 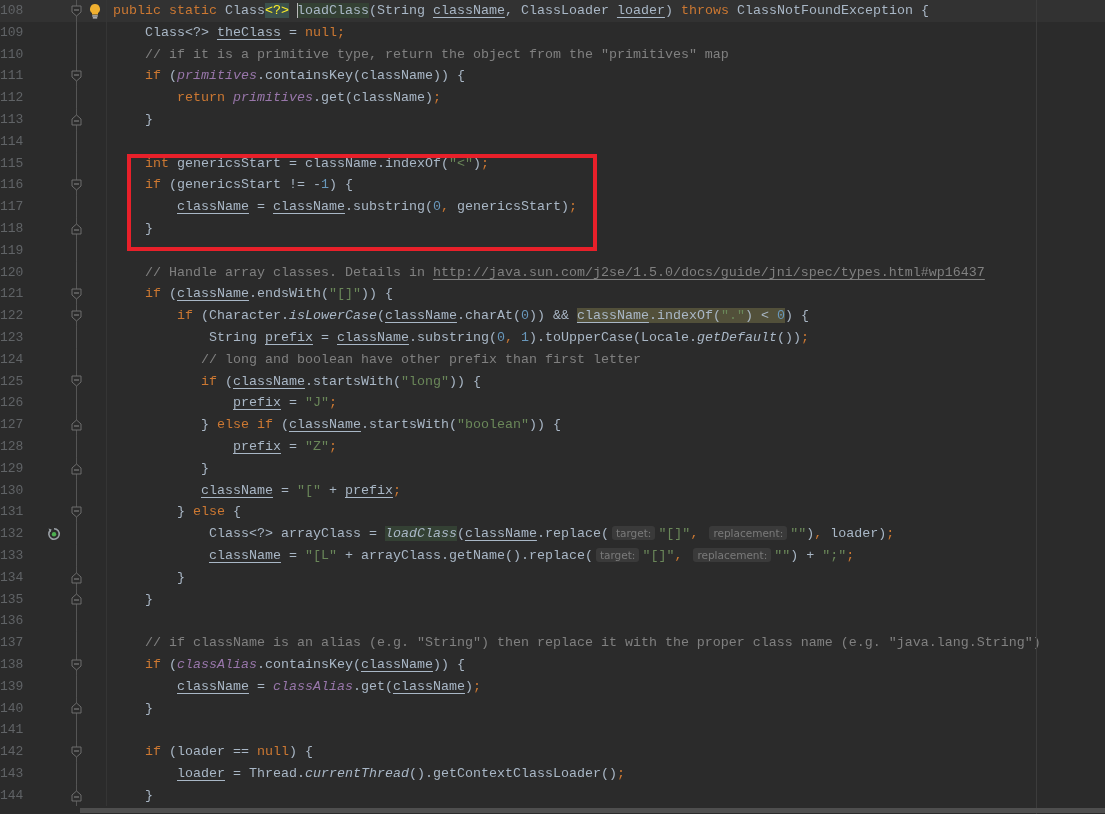 I want to click on line-number: 116, so click(x=12, y=185).